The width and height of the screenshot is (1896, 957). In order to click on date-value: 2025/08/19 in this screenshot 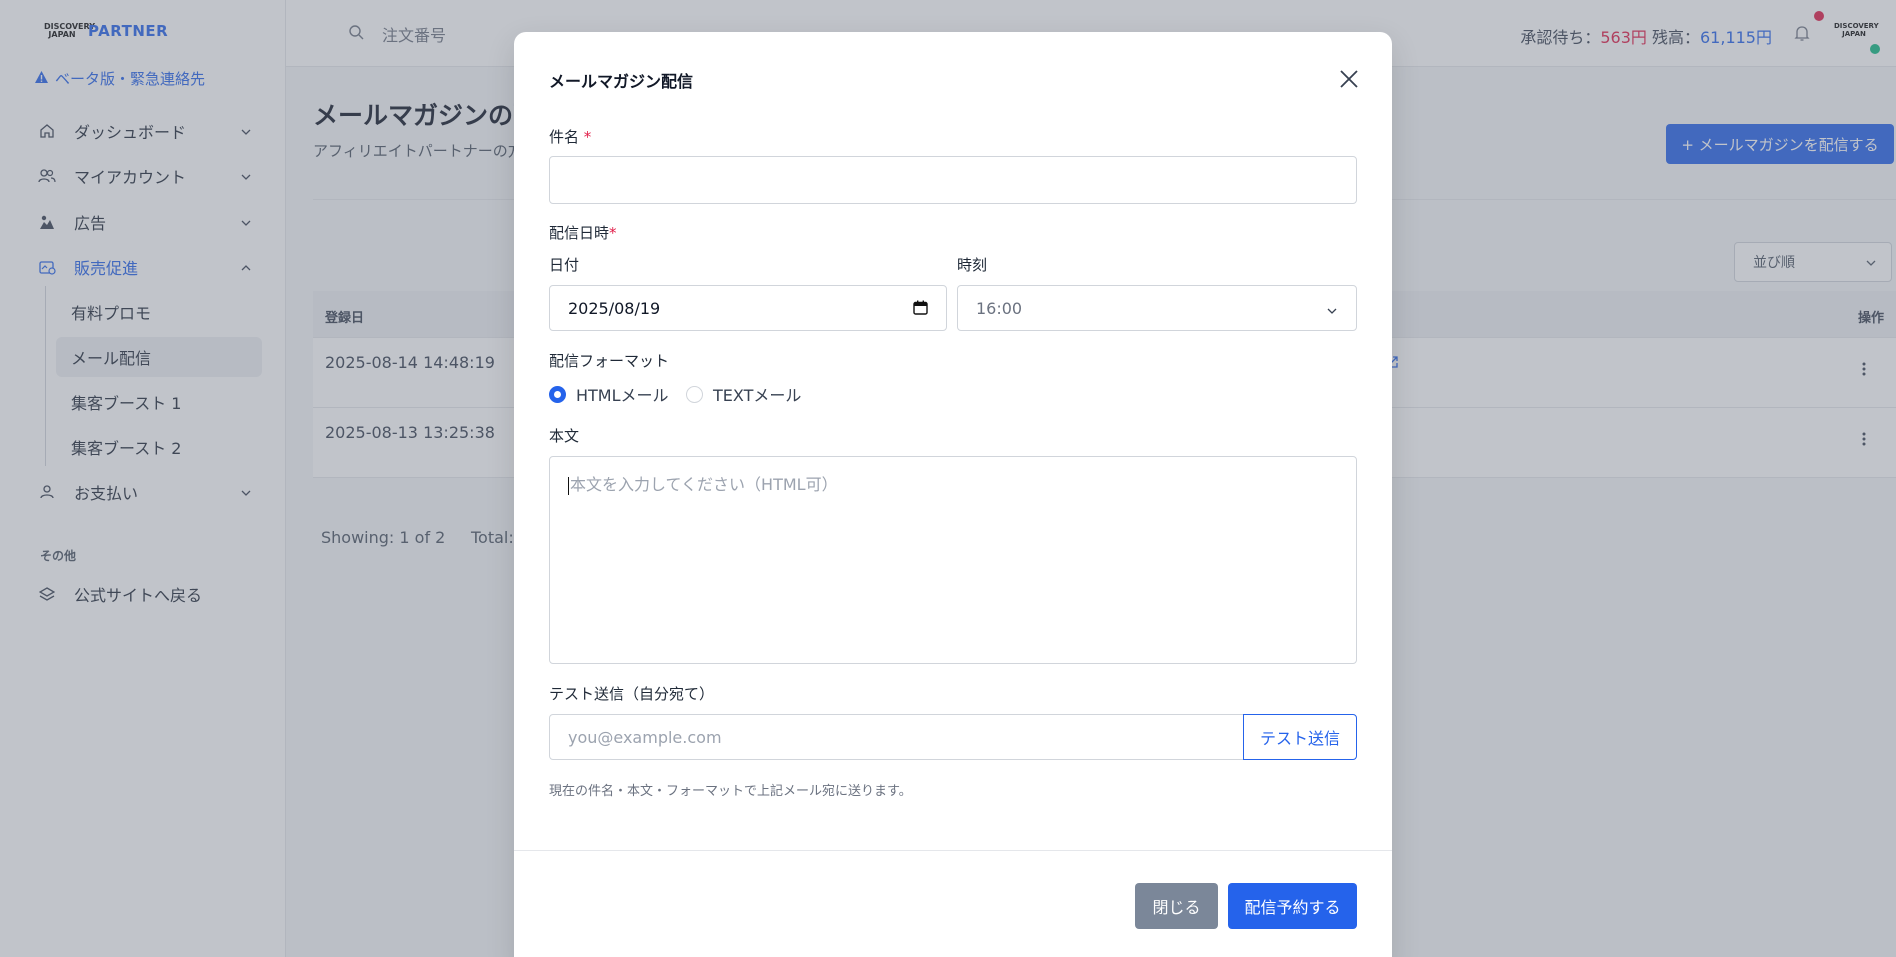, I will do `click(614, 308)`.